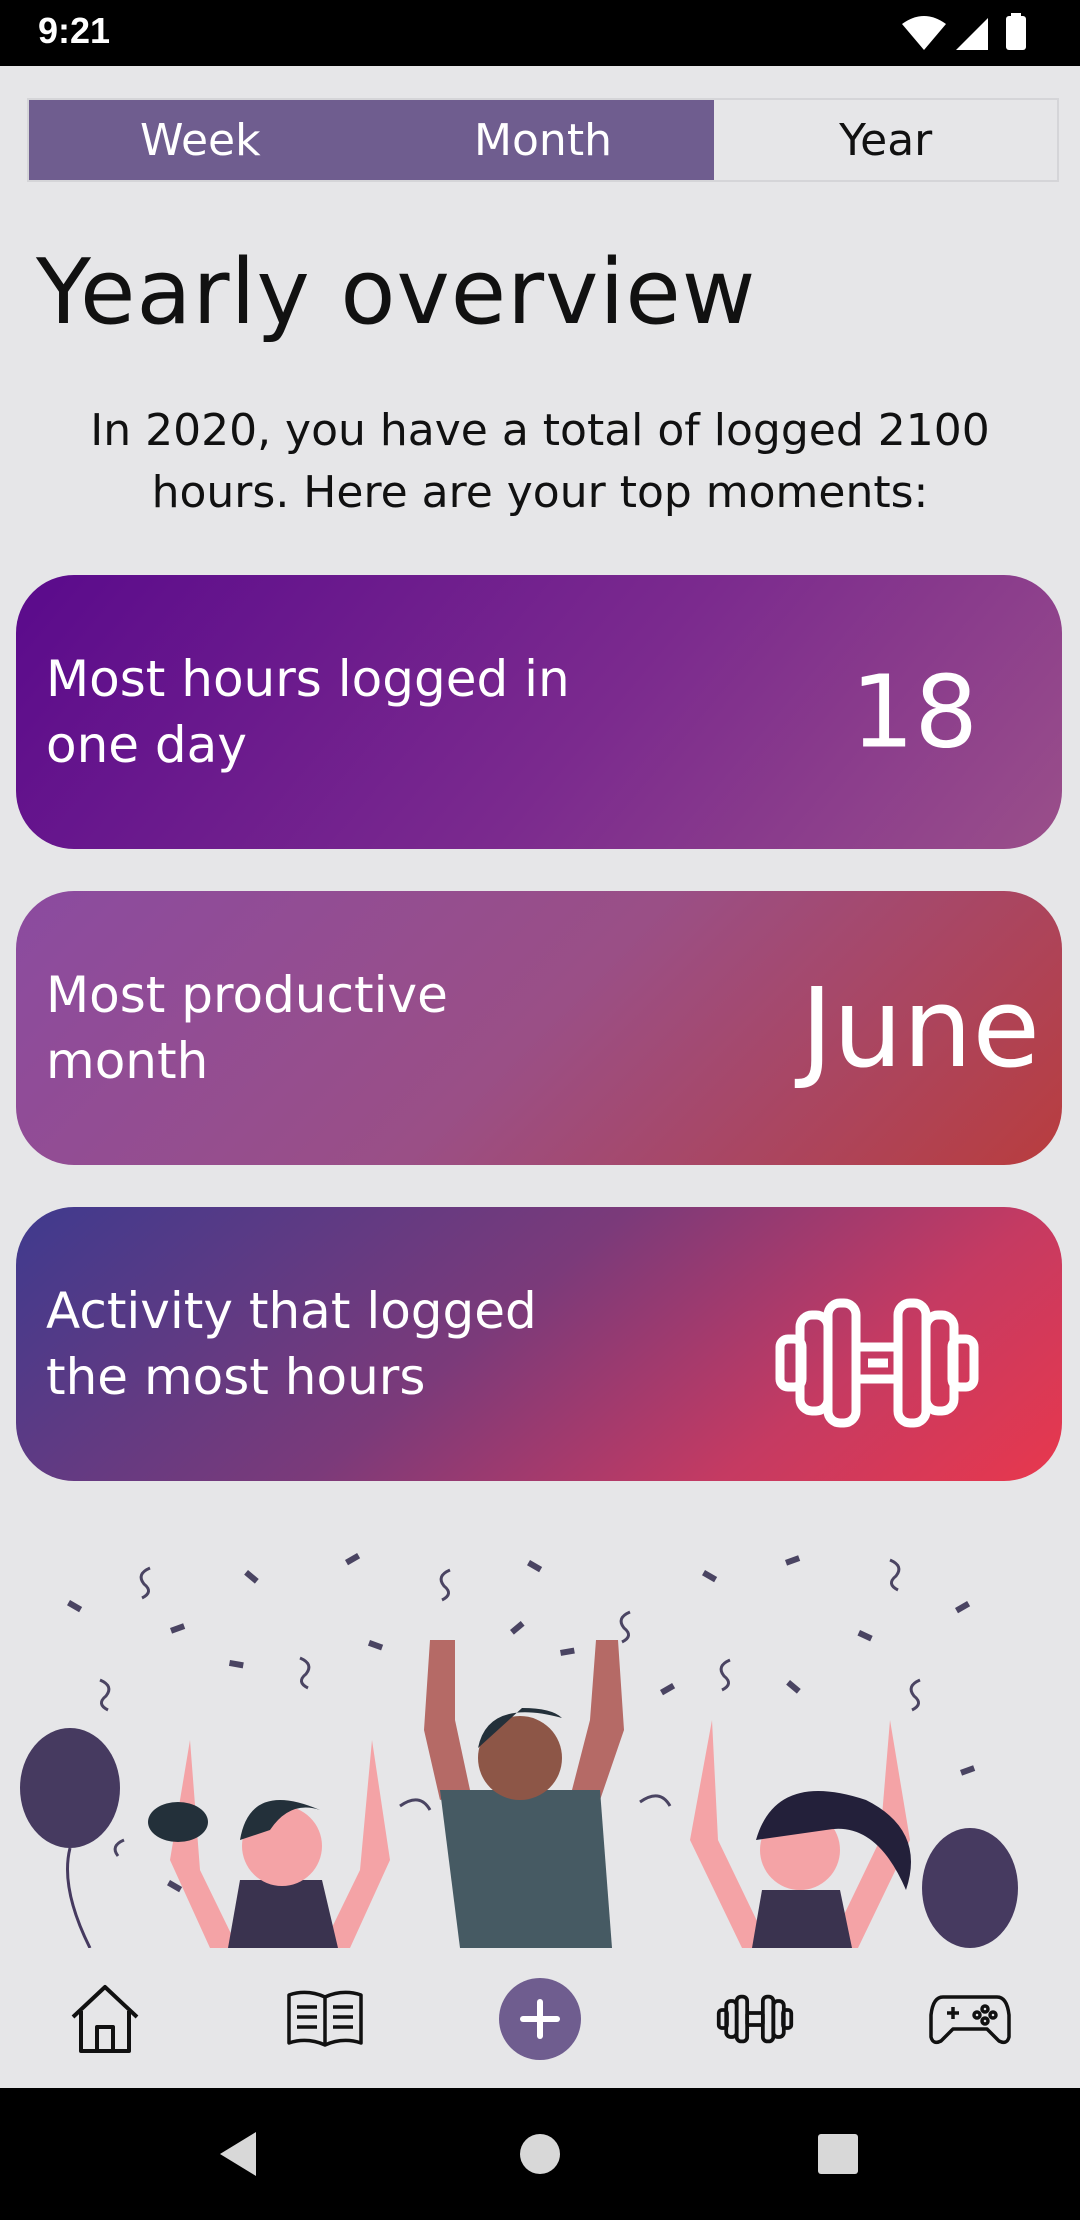  I want to click on woman-right, so click(800, 1834).